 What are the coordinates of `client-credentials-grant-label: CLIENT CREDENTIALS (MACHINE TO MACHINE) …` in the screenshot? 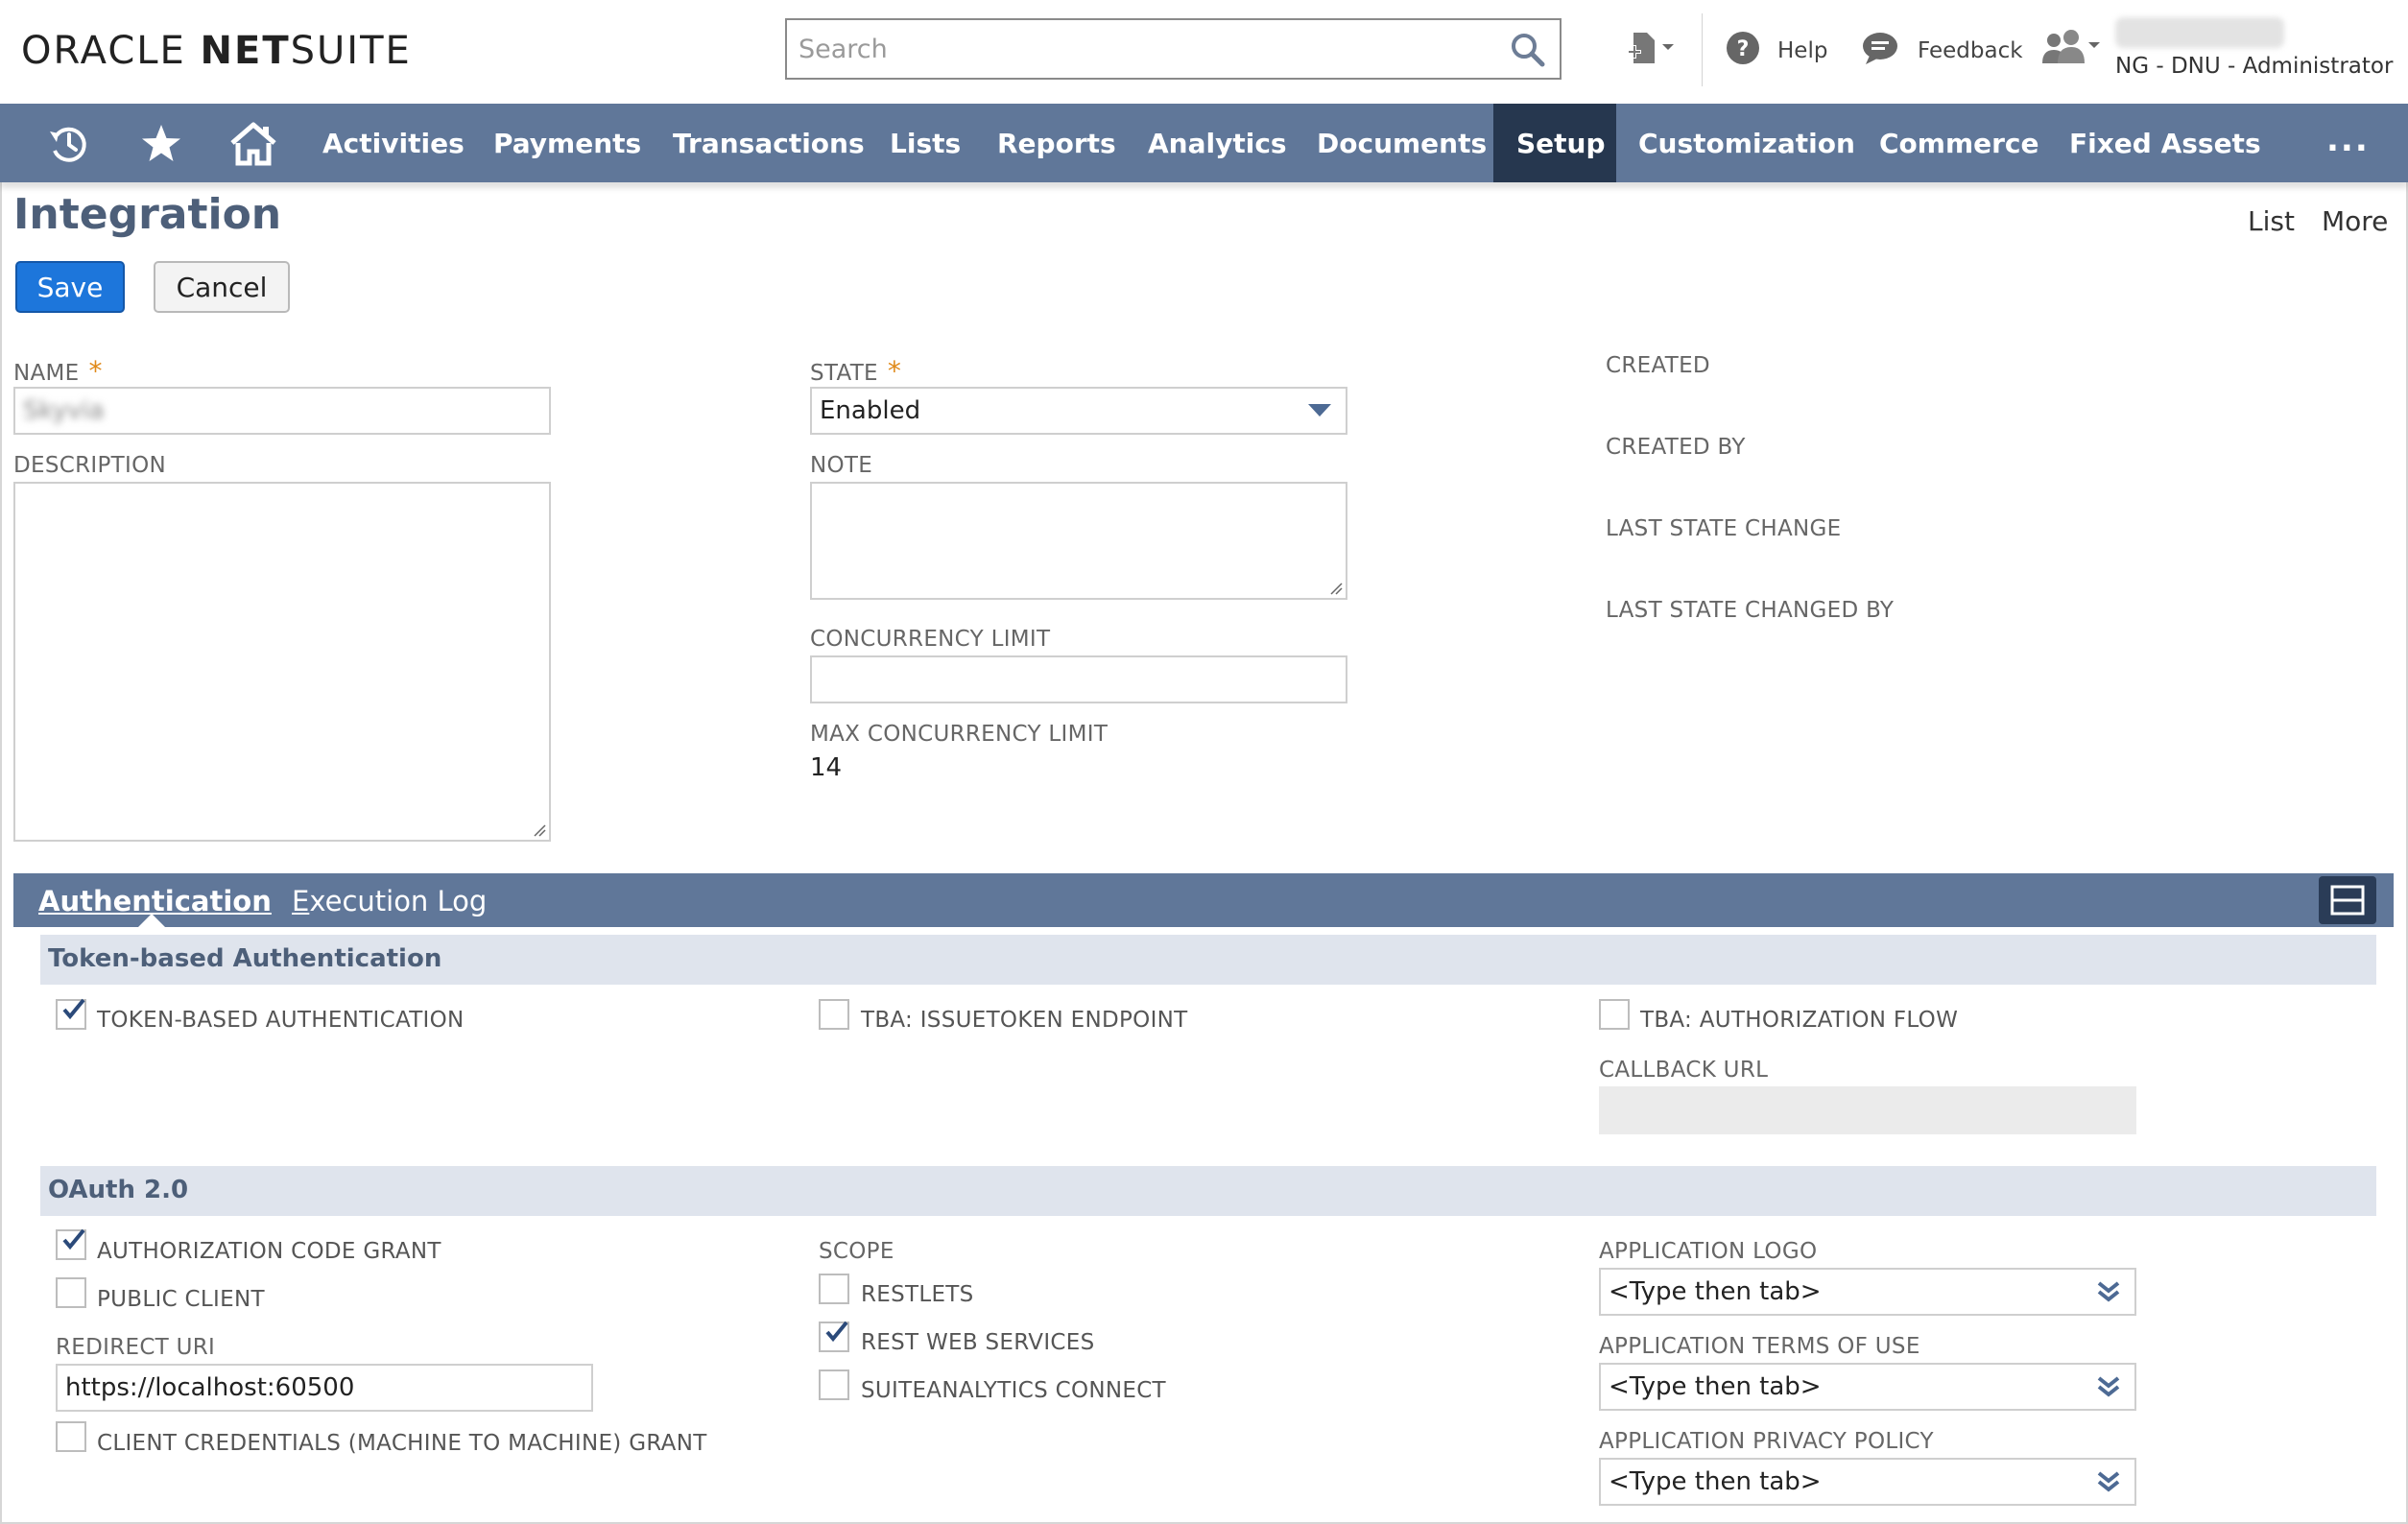 It's located at (402, 1443).